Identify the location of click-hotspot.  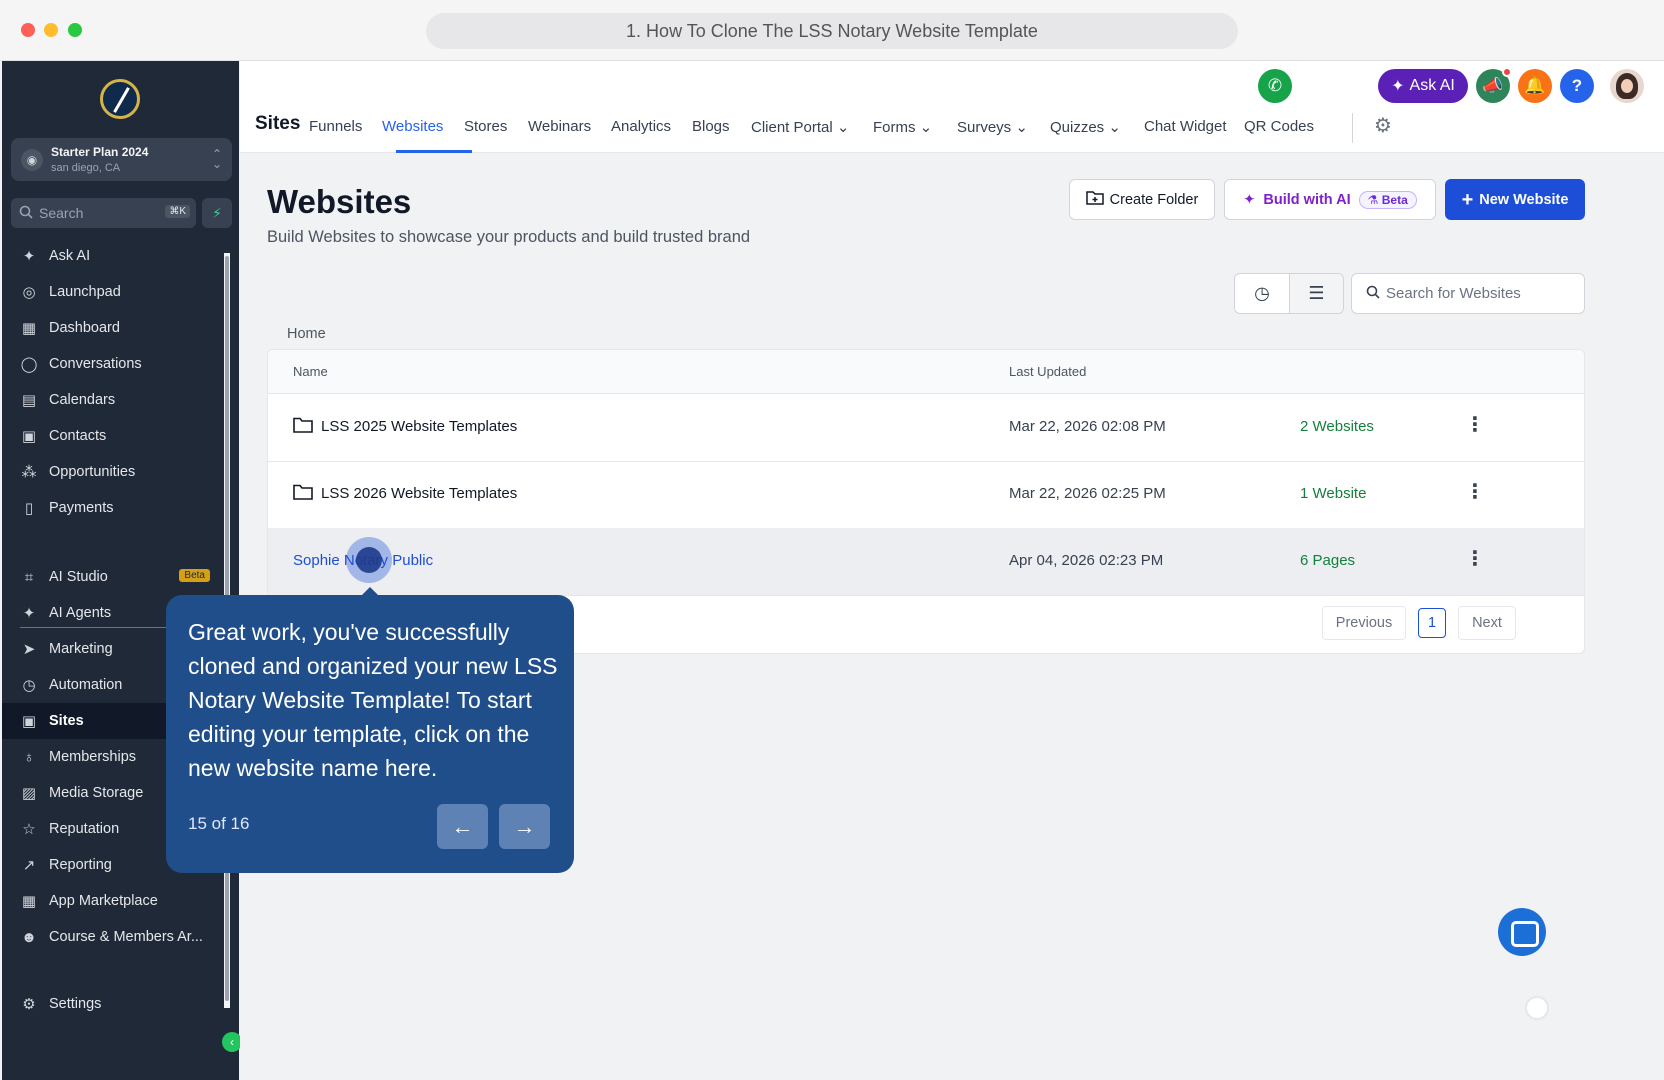
(369, 560).